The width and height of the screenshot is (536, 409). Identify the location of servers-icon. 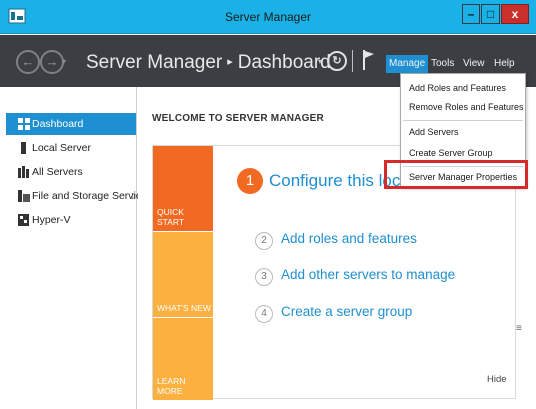
(23, 172).